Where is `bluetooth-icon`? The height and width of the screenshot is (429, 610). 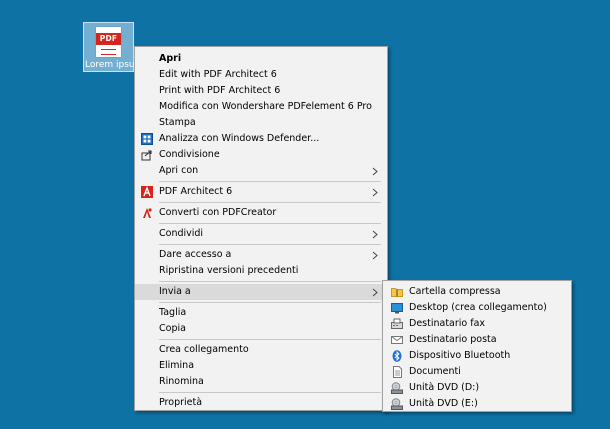
bluetooth-icon is located at coordinates (397, 356).